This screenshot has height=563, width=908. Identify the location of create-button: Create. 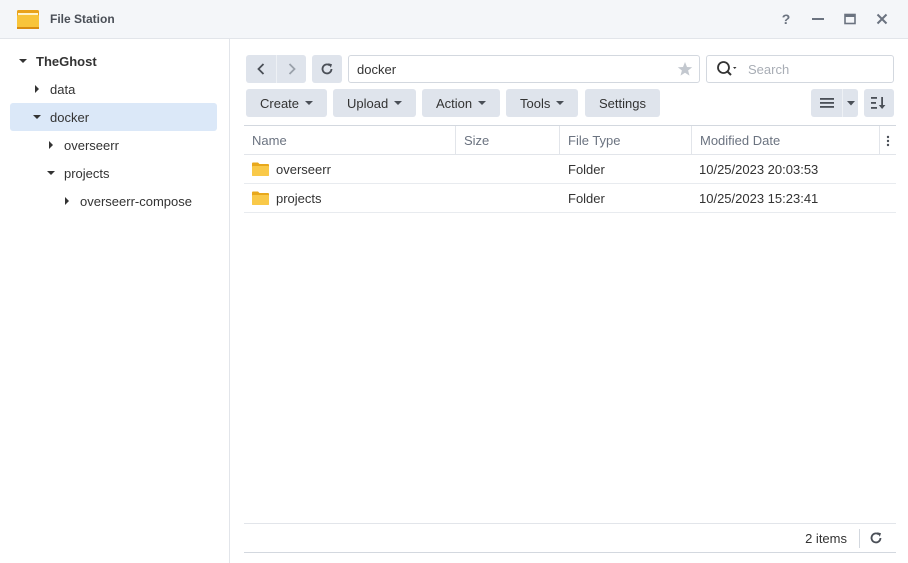
(287, 103).